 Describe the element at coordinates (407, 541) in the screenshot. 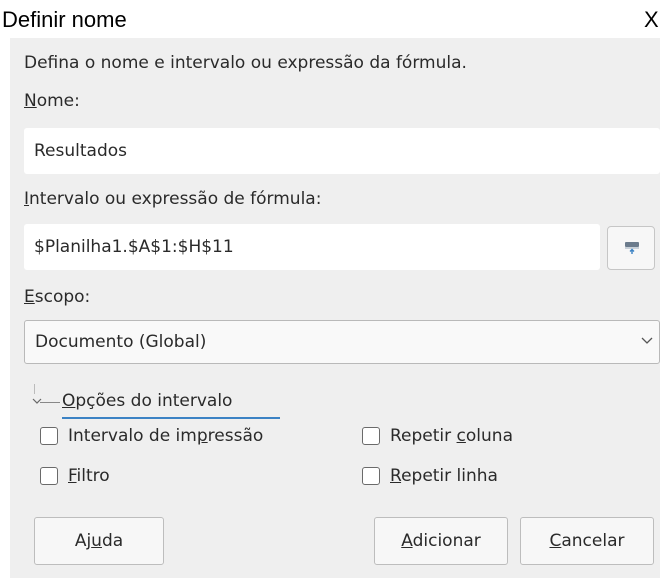

I see `button-label-accel: A` at that location.